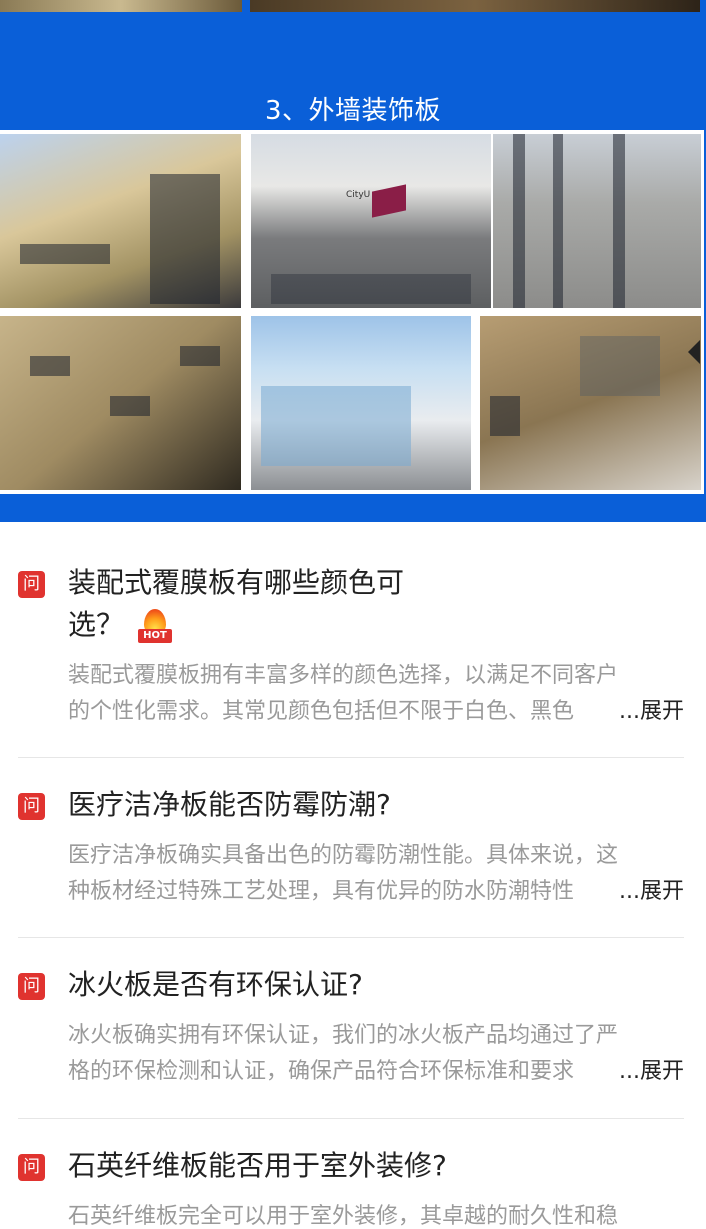 The image size is (706, 1229). Describe the element at coordinates (358, 195) in the screenshot. I see `building-logo-text: CityU` at that location.